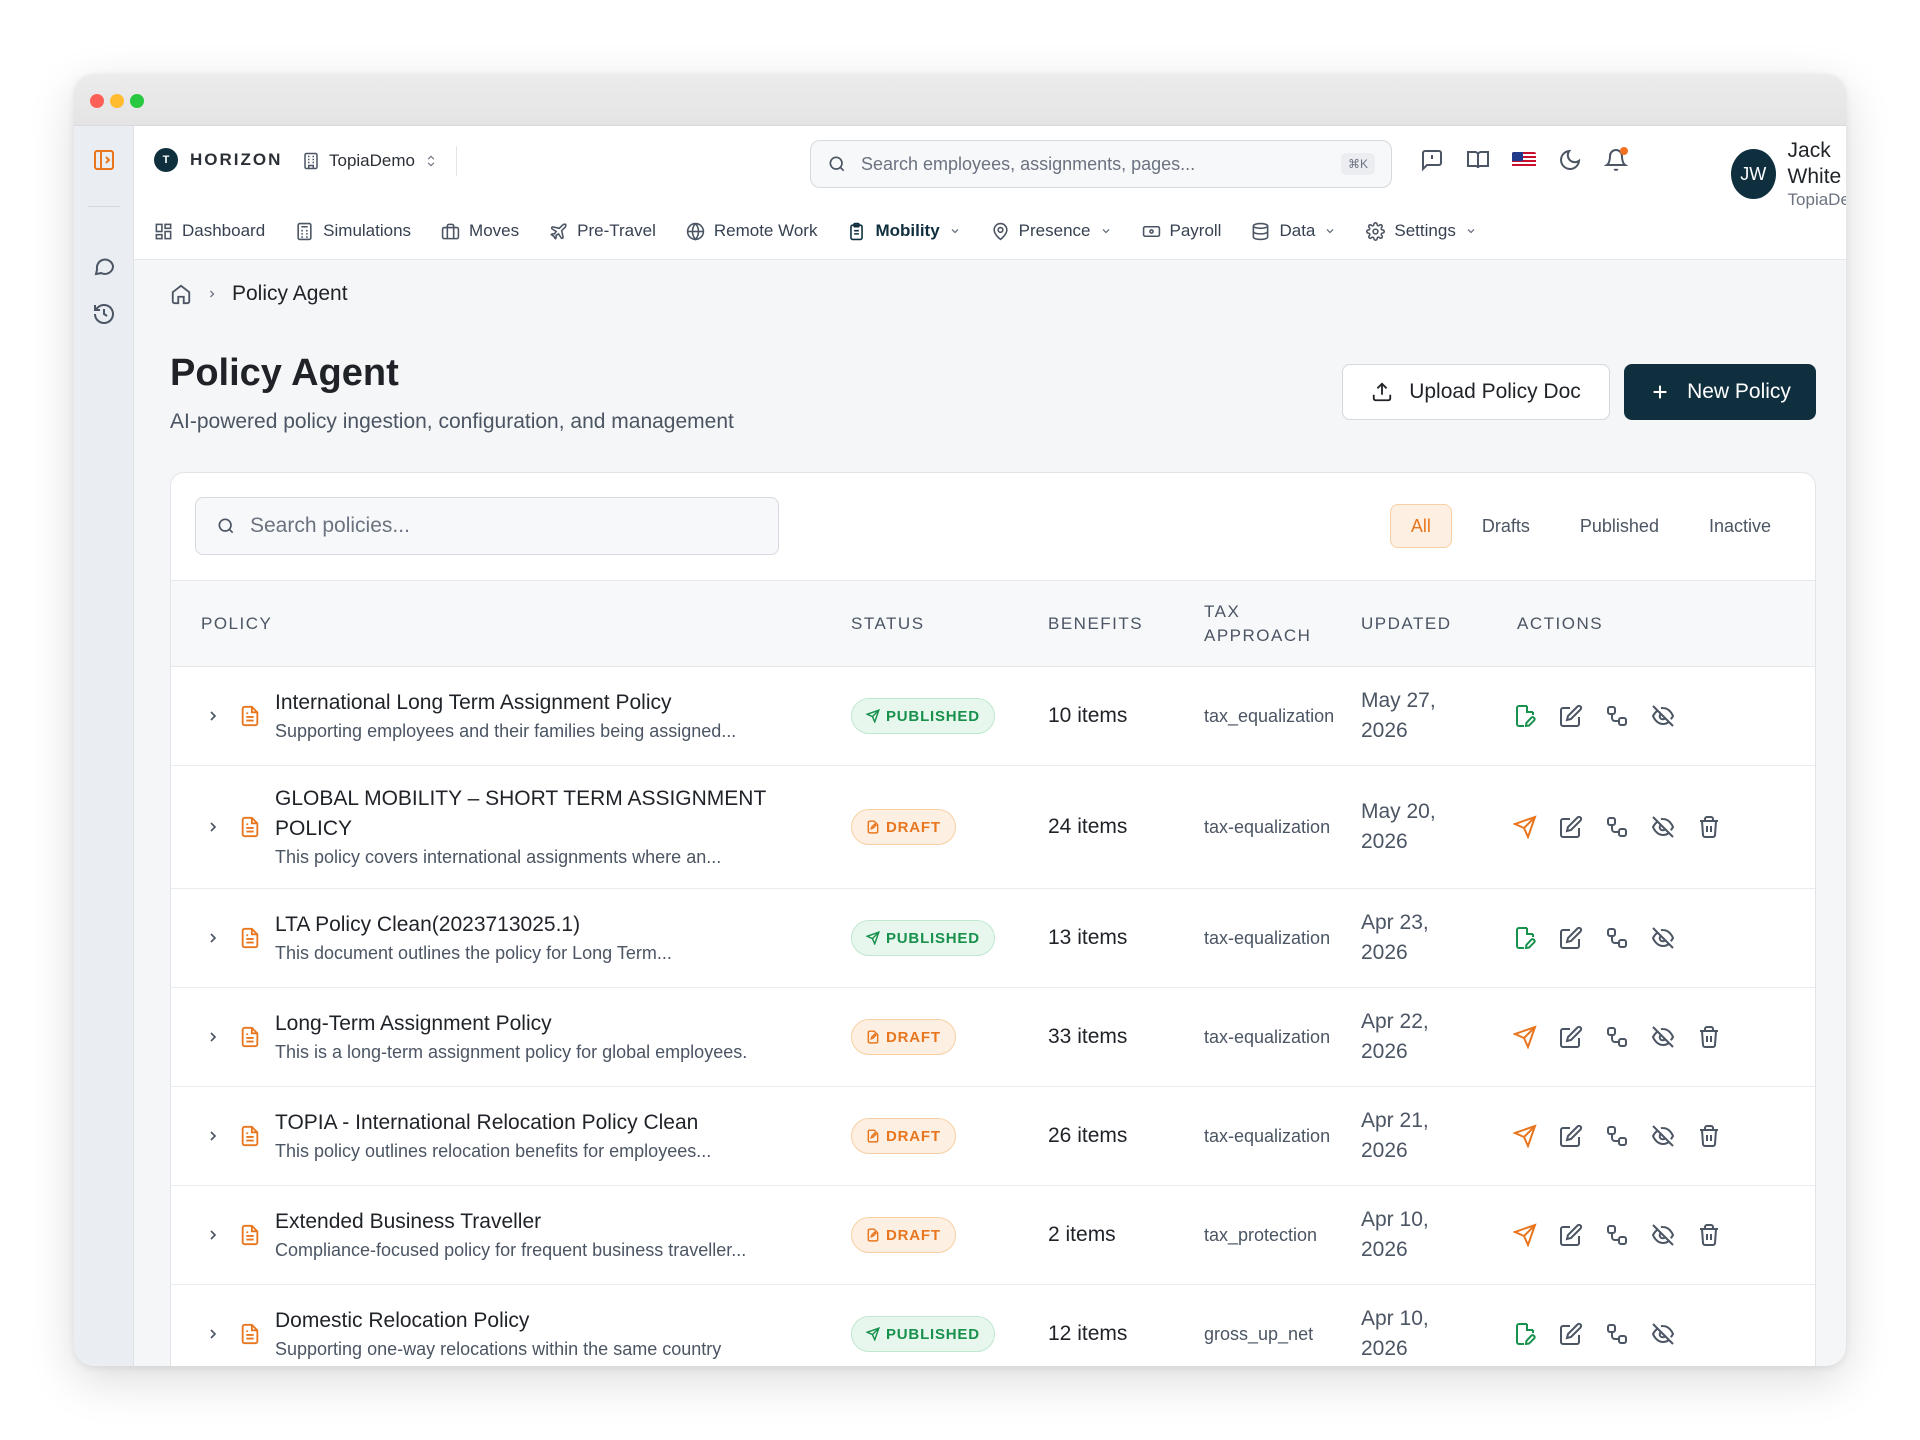  What do you see at coordinates (427, 925) in the screenshot?
I see `policy-name: LTA Policy Clean(2023713025.1)` at bounding box center [427, 925].